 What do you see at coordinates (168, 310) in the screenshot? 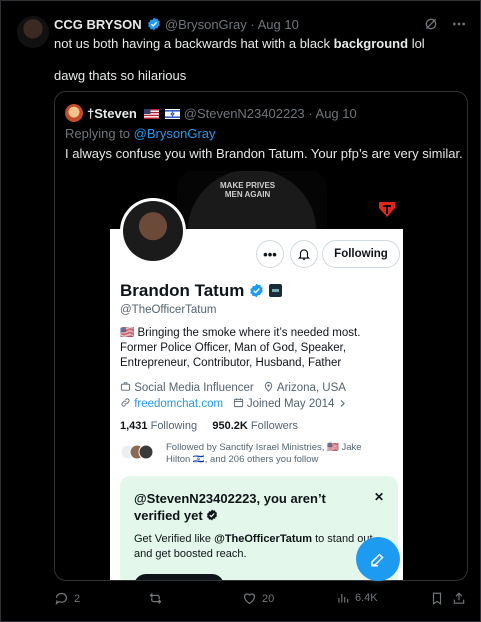
I see `profile-handle: @TheOfficerTatum` at bounding box center [168, 310].